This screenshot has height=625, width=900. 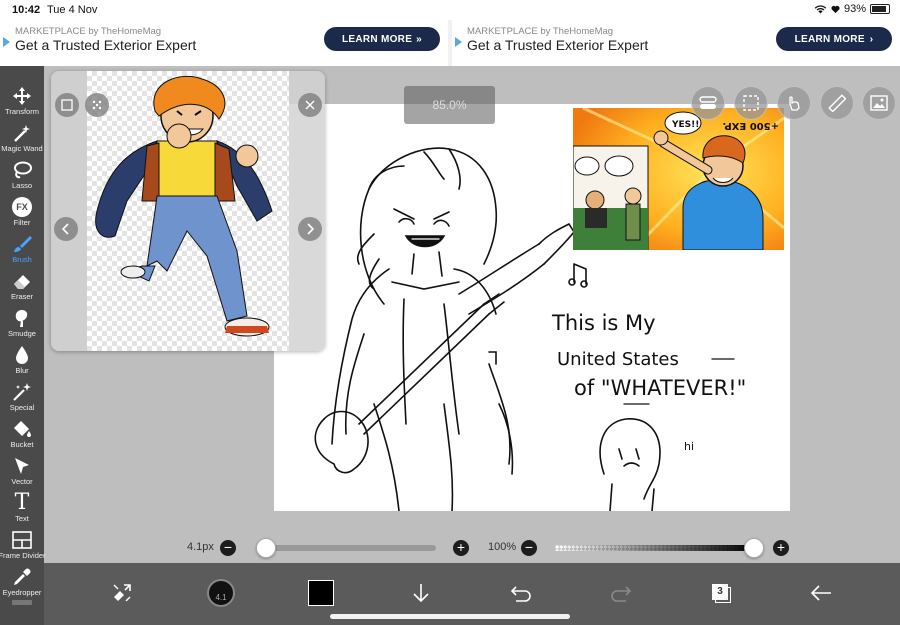 I want to click on ref-close-button, so click(x=310, y=105).